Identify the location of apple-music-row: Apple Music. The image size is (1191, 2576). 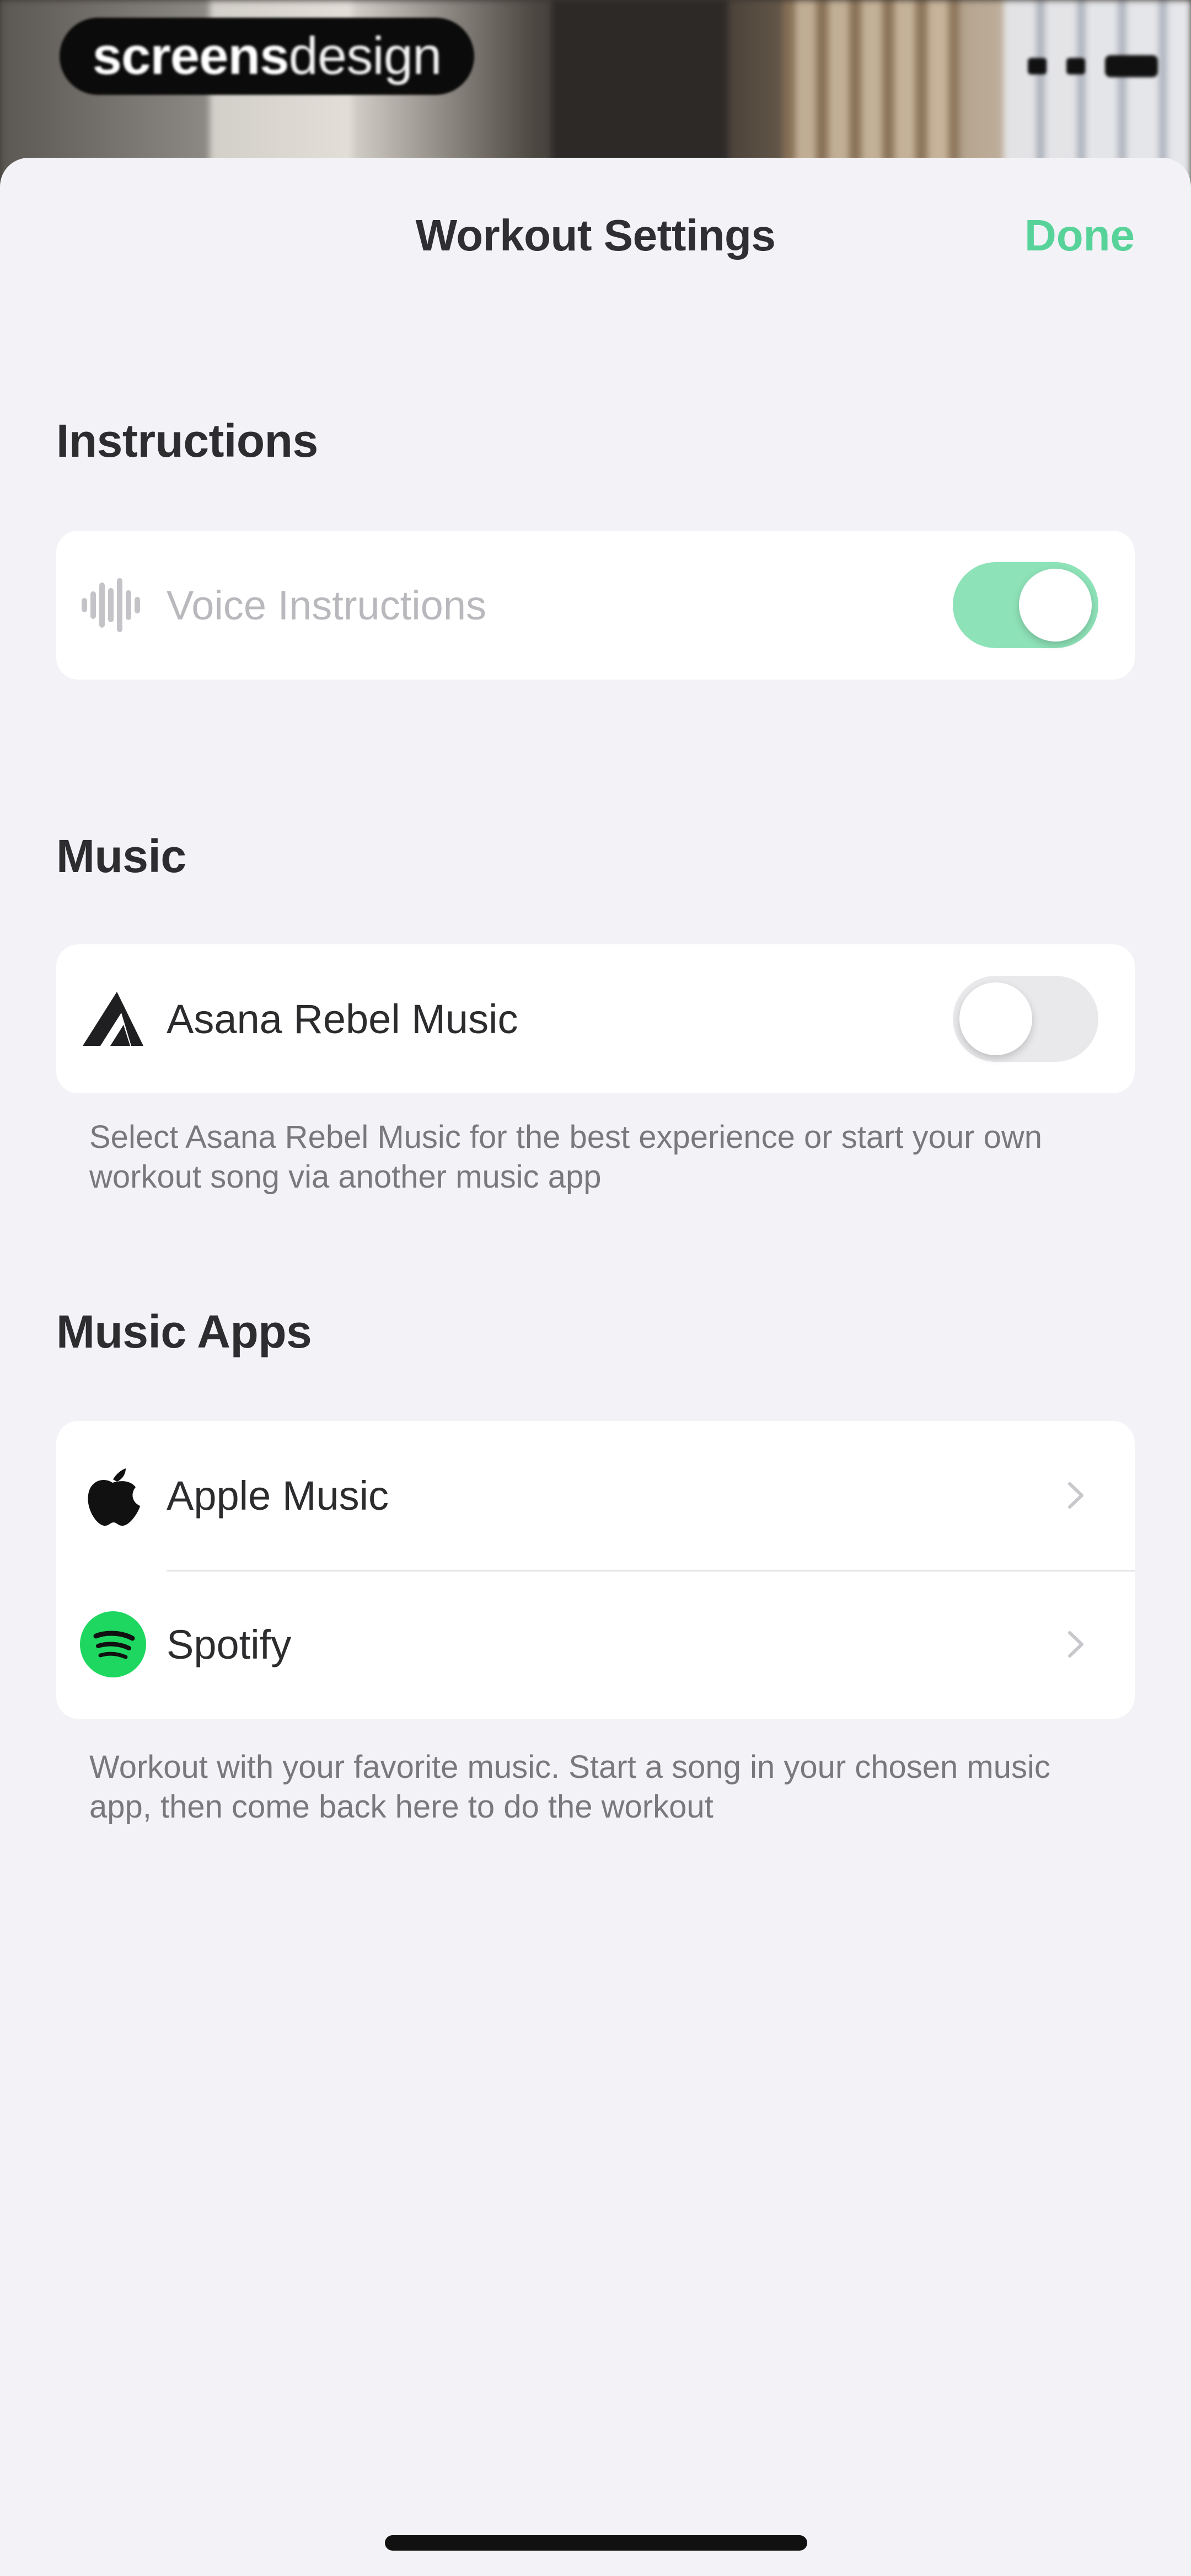
(595, 1495).